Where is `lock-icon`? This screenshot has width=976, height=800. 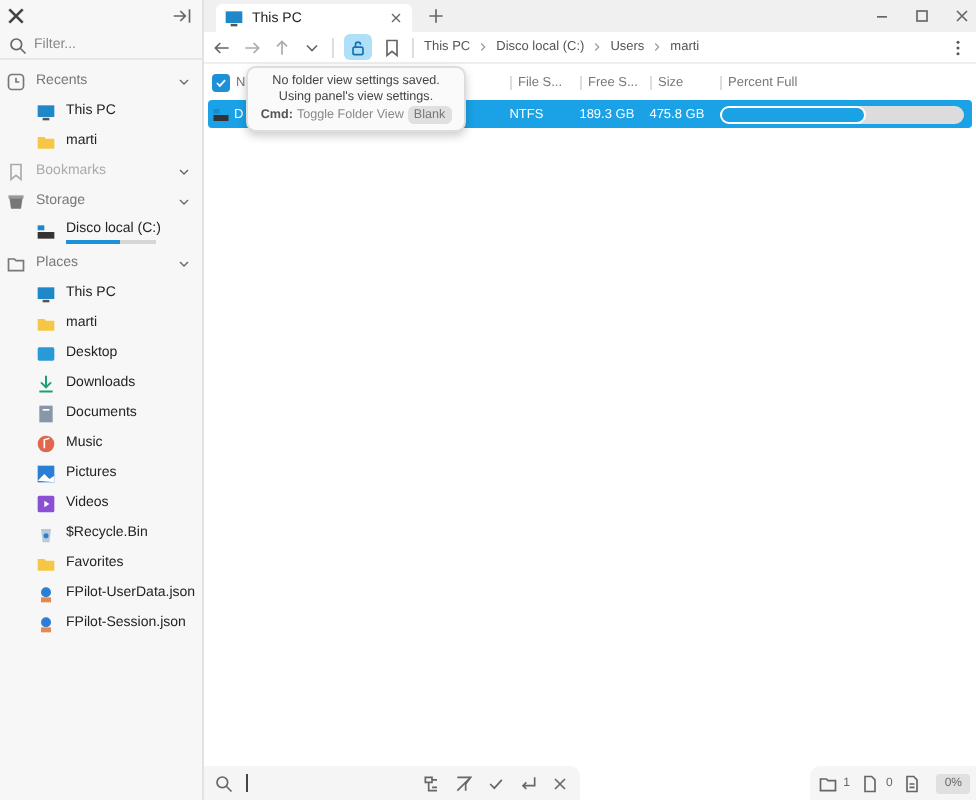 lock-icon is located at coordinates (358, 47).